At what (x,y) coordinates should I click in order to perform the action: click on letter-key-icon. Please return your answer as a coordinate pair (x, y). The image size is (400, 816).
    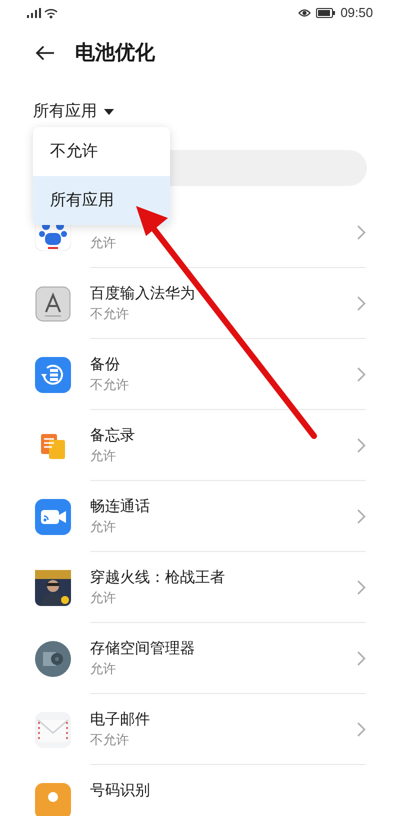
    Looking at the image, I should click on (53, 304).